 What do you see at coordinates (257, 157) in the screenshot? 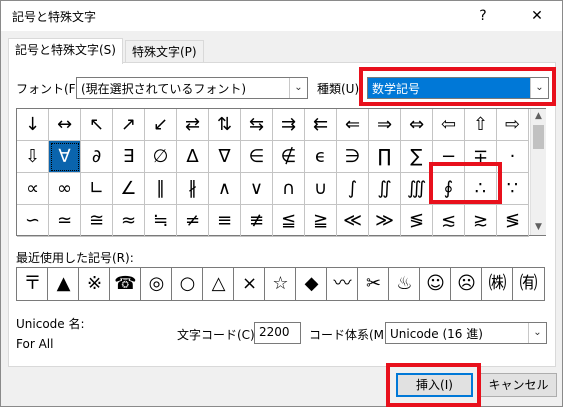
I see `symbol-cell: ∈` at bounding box center [257, 157].